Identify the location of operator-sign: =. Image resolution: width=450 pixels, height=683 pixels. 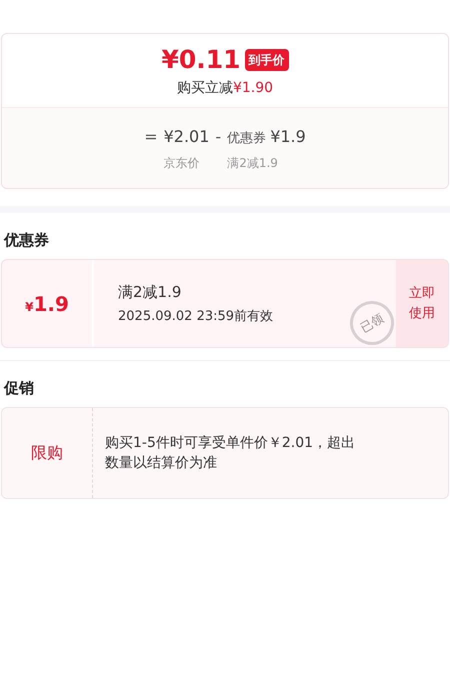
(151, 137).